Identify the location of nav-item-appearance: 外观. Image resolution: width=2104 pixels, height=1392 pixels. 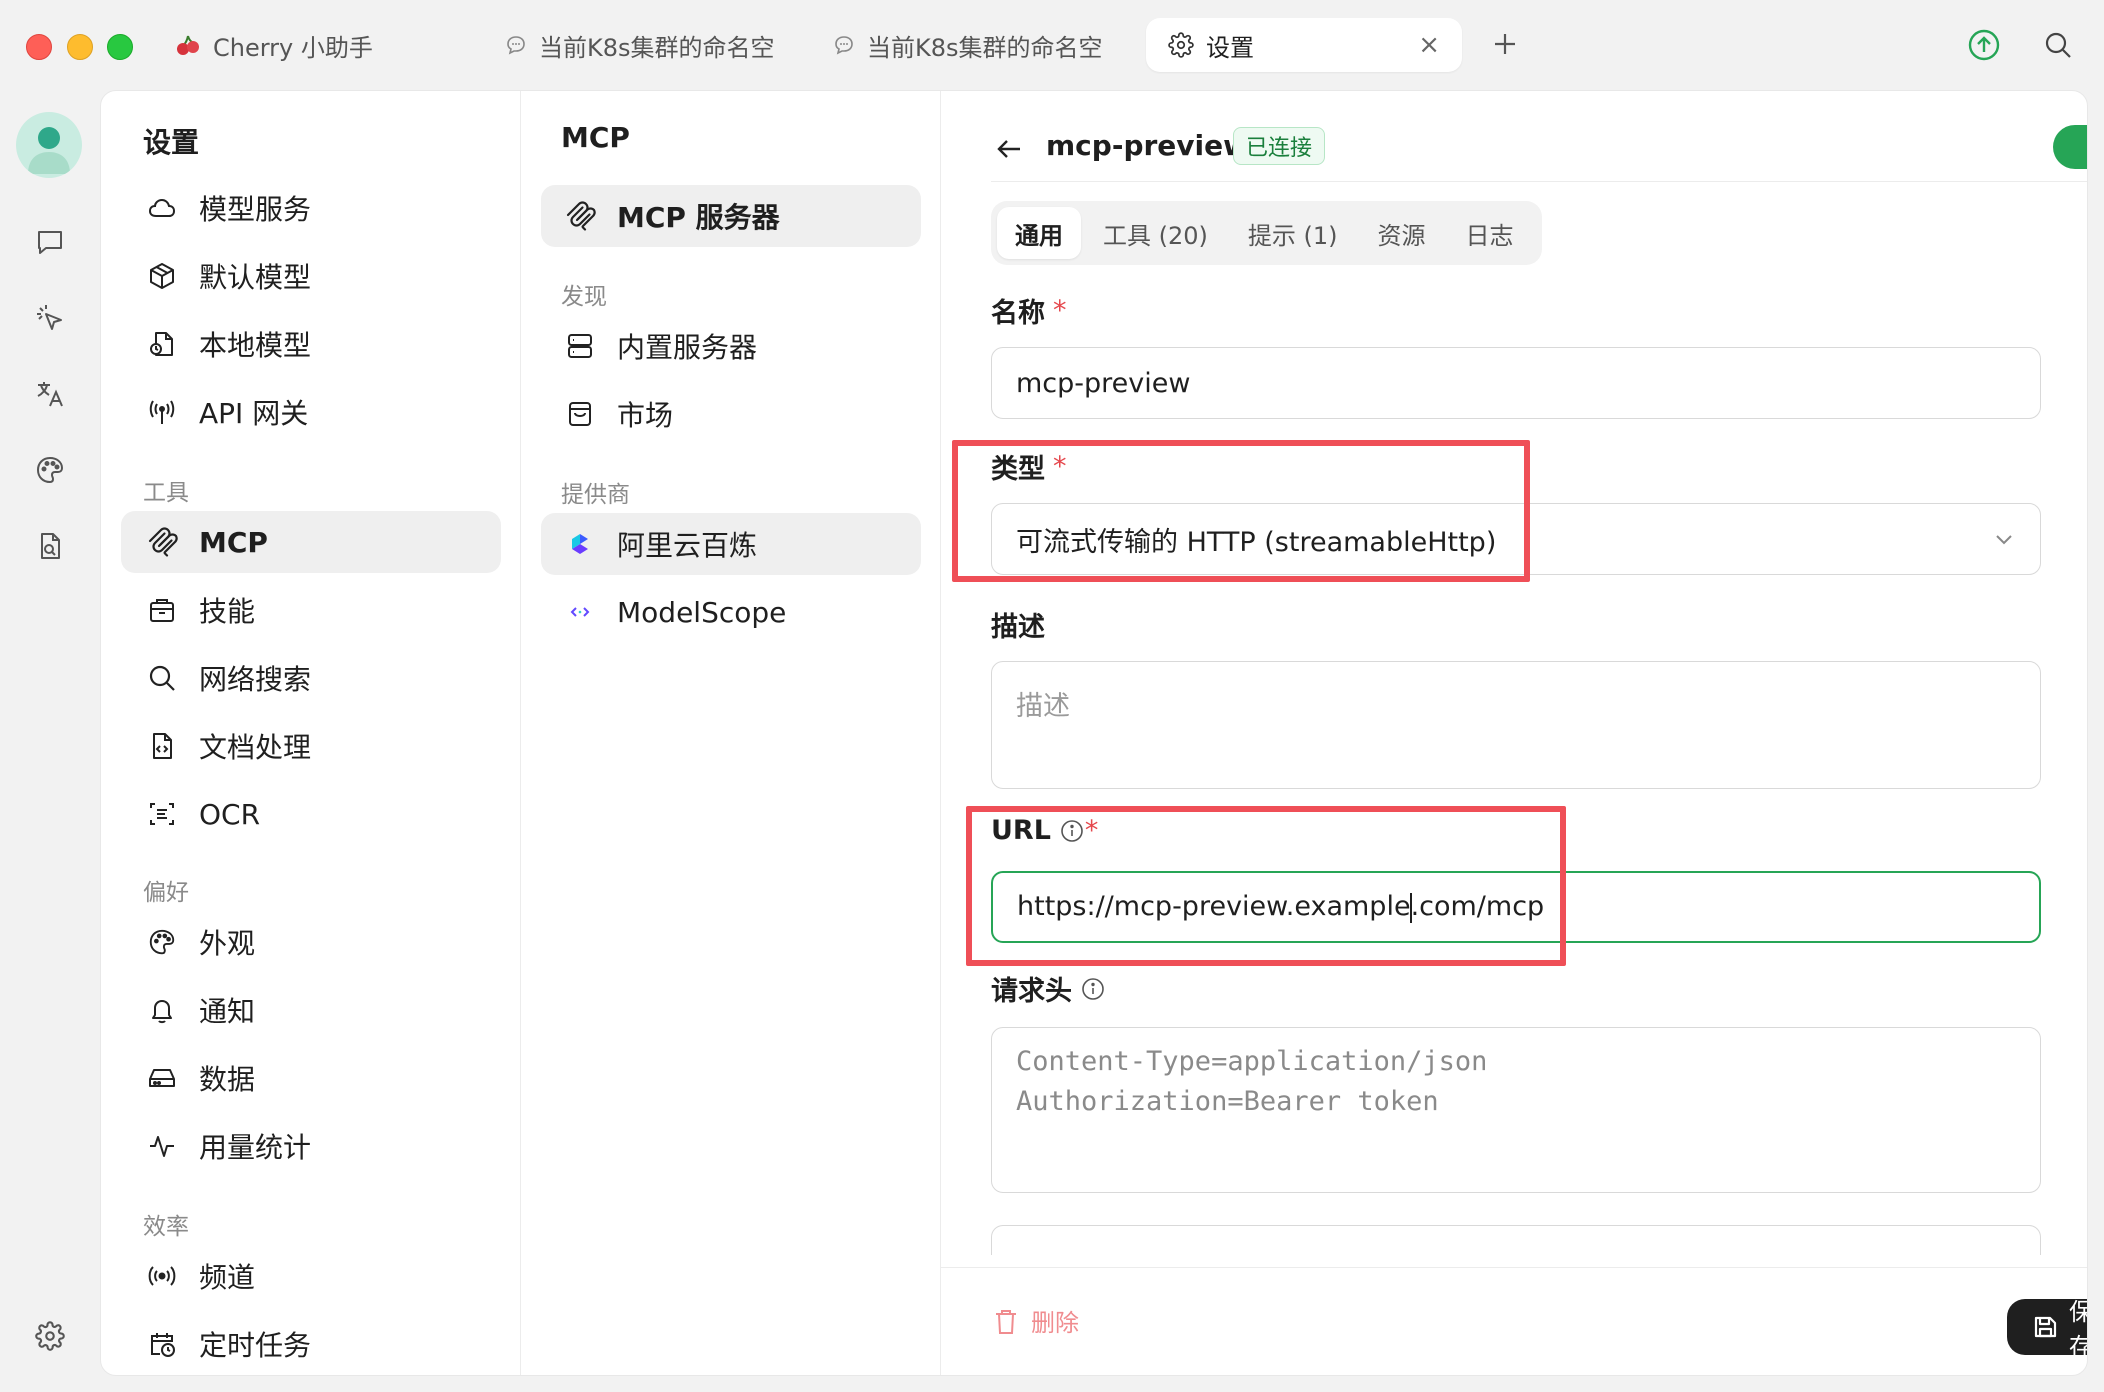
(311, 942).